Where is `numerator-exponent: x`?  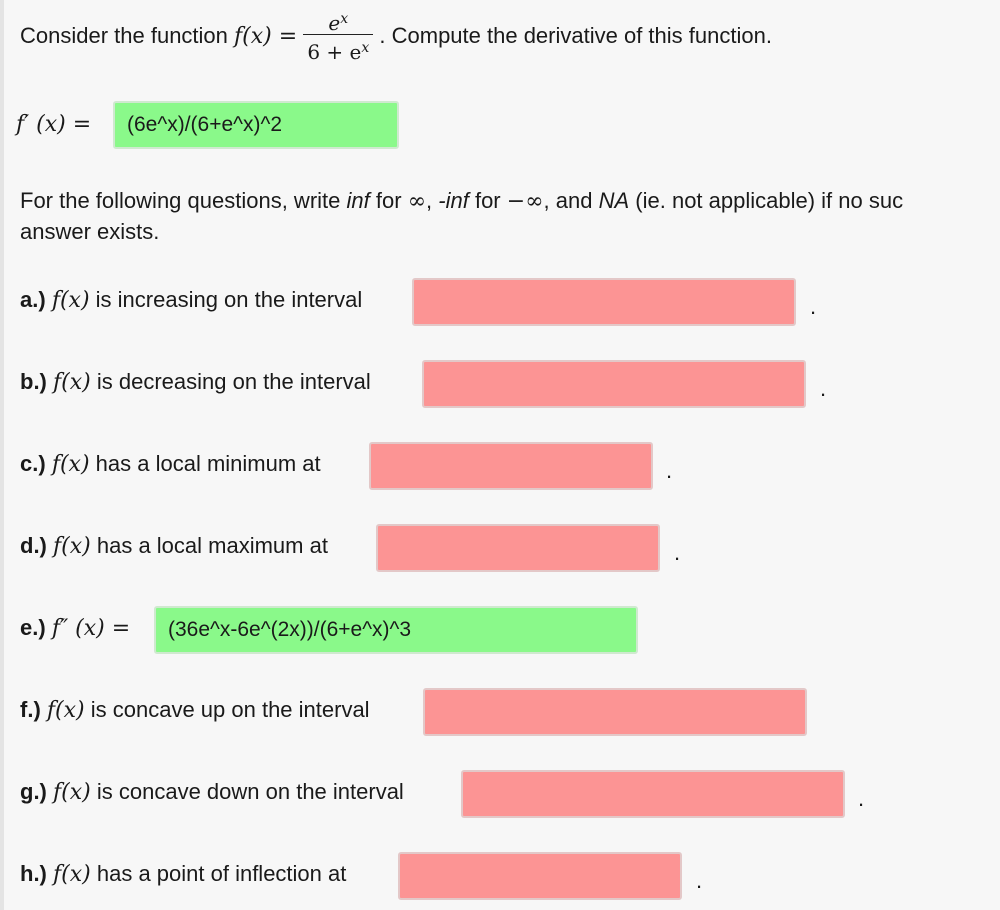
numerator-exponent: x is located at coordinates (344, 18).